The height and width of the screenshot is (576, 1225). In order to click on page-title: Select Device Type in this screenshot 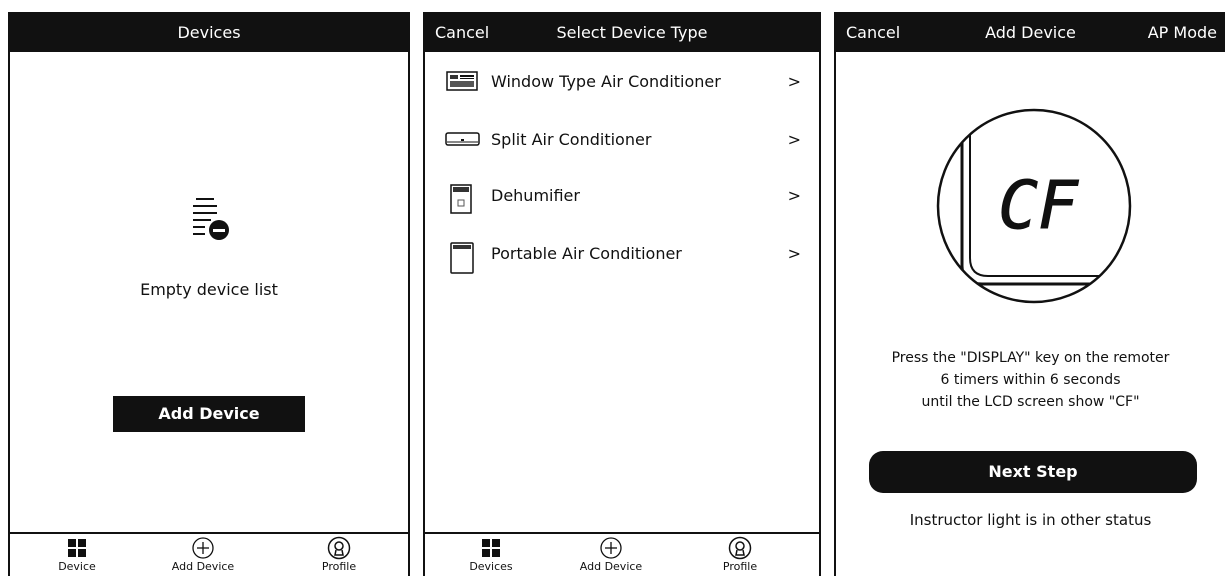, I will do `click(632, 32)`.